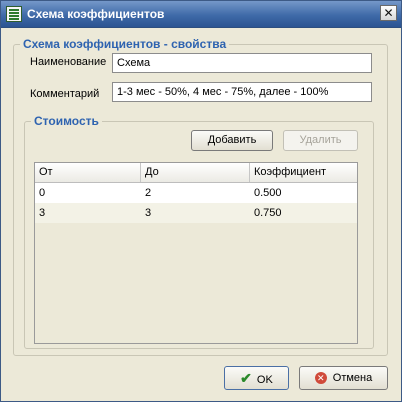 The height and width of the screenshot is (402, 402). What do you see at coordinates (268, 213) in the screenshot?
I see `cell-coefficient: 0.750` at bounding box center [268, 213].